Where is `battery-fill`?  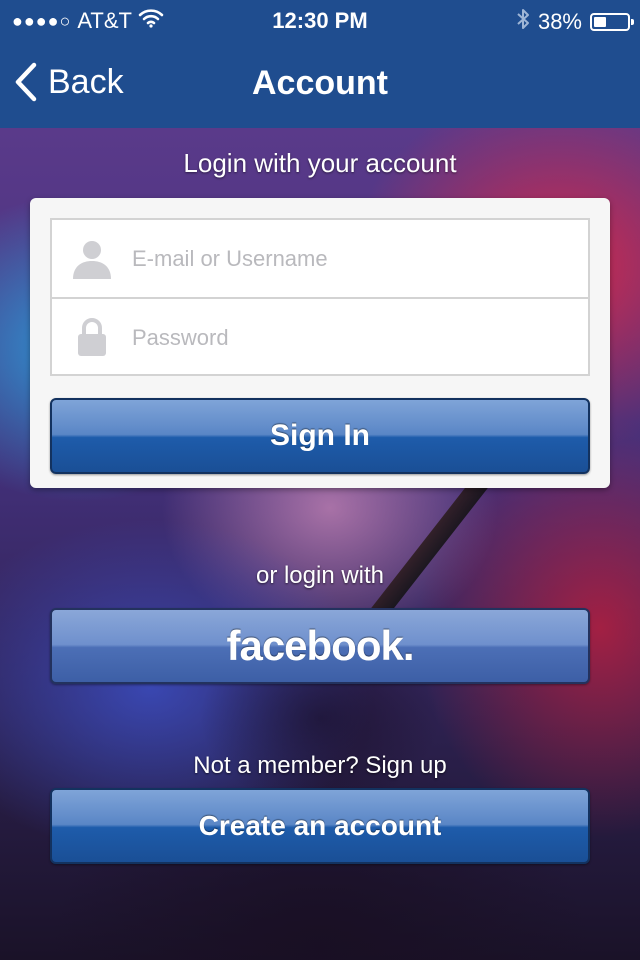 battery-fill is located at coordinates (600, 22).